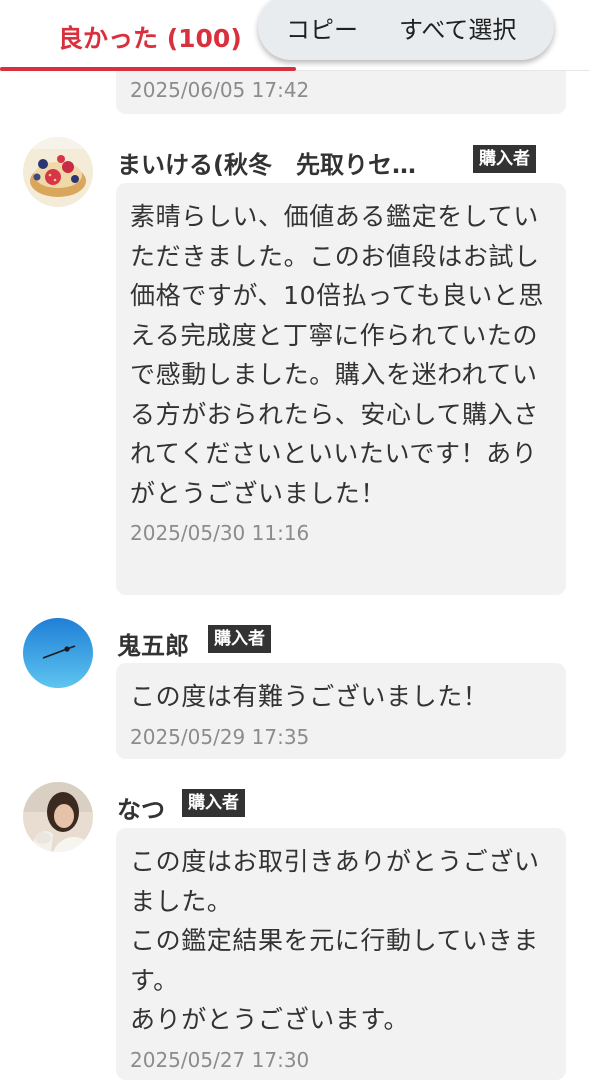 This screenshot has width=590, height=1080. I want to click on avatar-sky-image, so click(58, 653).